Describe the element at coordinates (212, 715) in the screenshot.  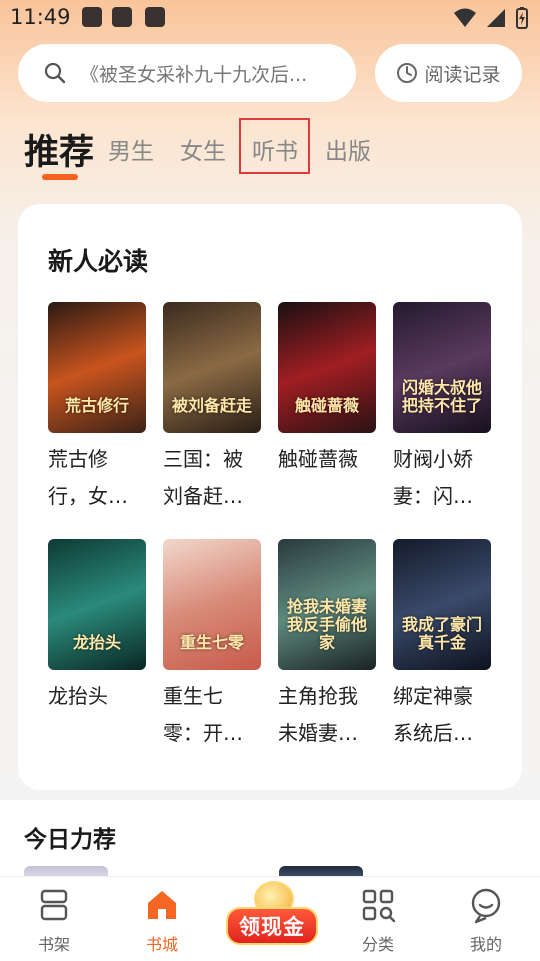
I see `book-title: 重生七零：开局被悔婚` at that location.